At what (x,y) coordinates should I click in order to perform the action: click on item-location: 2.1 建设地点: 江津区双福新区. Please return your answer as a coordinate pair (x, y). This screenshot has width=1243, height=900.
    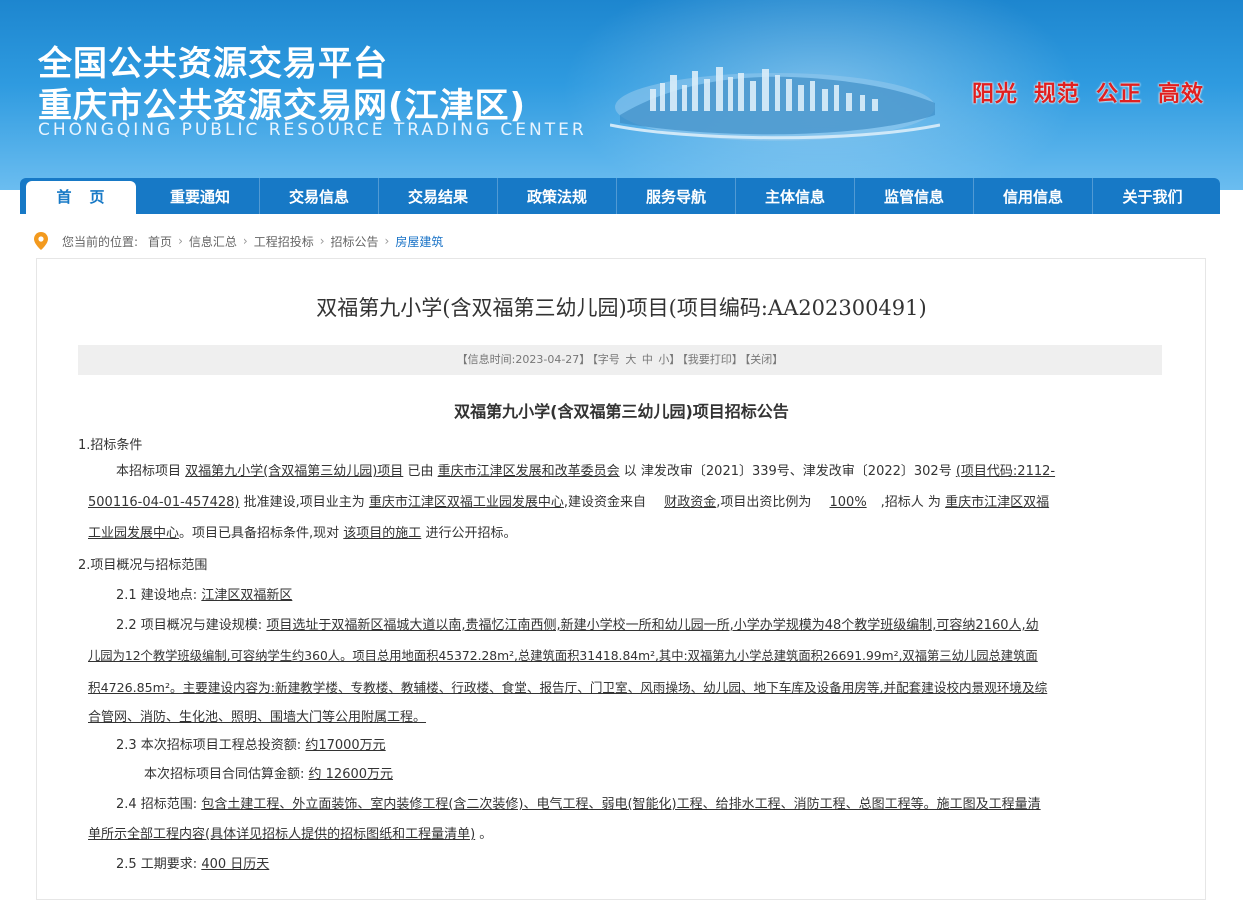
    Looking at the image, I should click on (658, 595).